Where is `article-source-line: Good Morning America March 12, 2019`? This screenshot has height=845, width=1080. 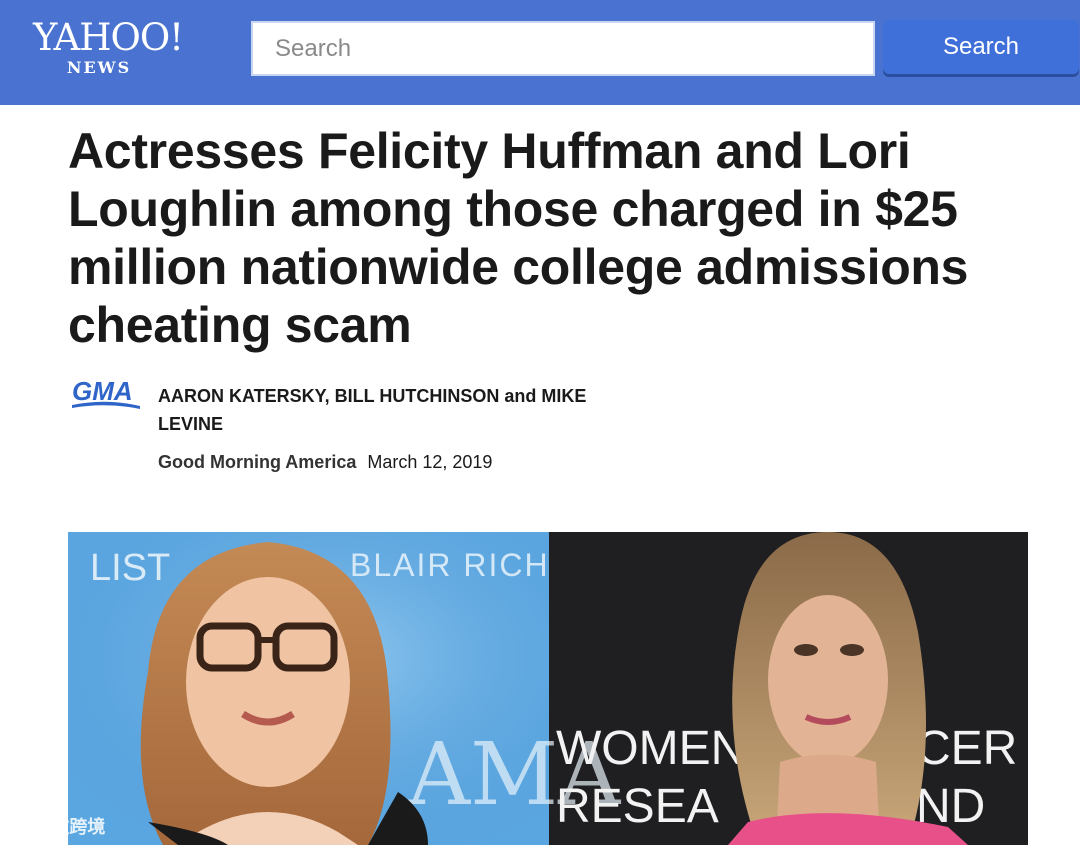 article-source-line: Good Morning America March 12, 2019 is located at coordinates (408, 462).